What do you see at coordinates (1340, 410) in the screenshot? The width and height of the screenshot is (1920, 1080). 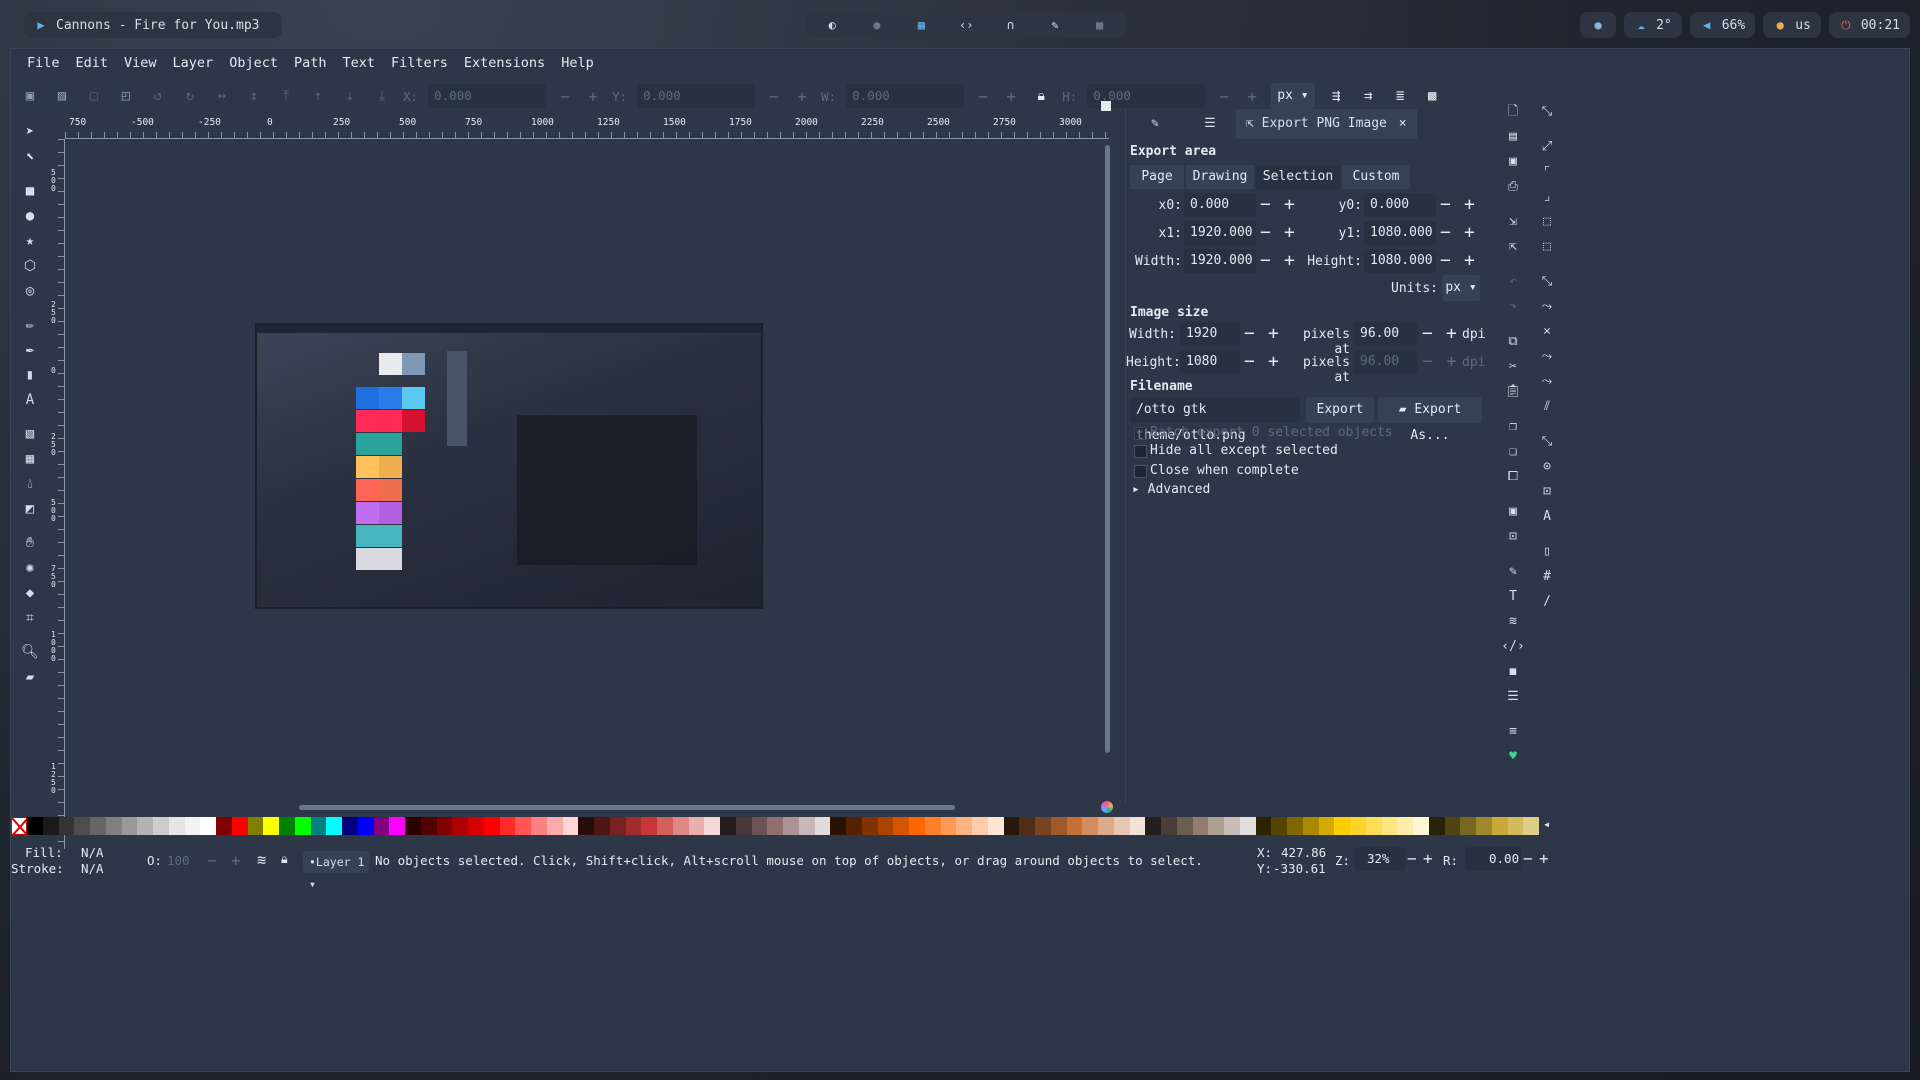 I see `export-button: Export` at bounding box center [1340, 410].